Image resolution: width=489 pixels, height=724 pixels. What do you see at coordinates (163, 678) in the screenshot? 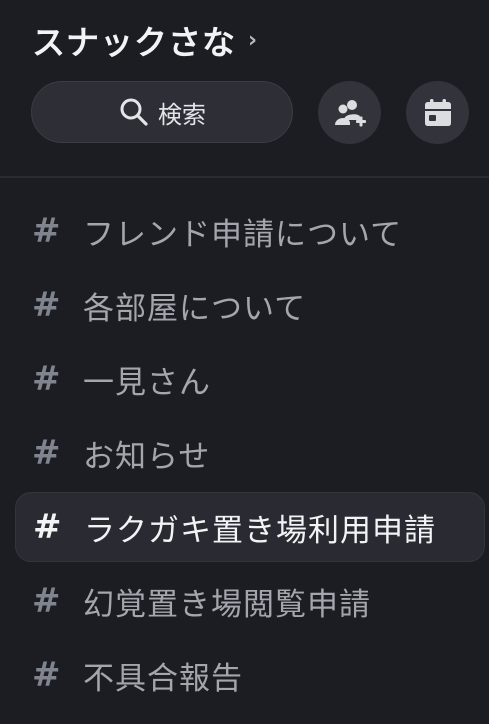
I see `channel-name: 不具合報告` at bounding box center [163, 678].